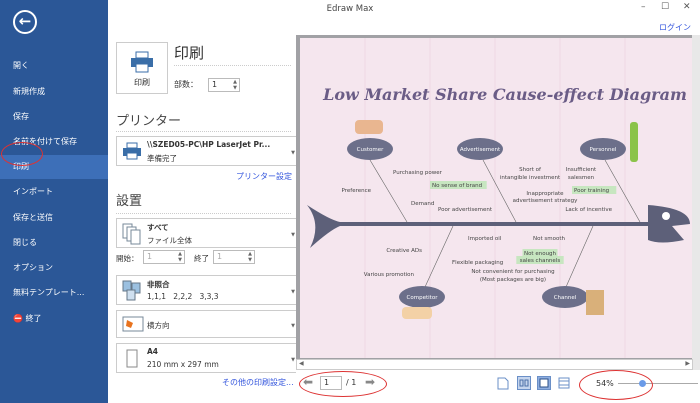 This screenshot has width=700, height=403. What do you see at coordinates (524, 383) in the screenshot?
I see `two-page-view-icon` at bounding box center [524, 383].